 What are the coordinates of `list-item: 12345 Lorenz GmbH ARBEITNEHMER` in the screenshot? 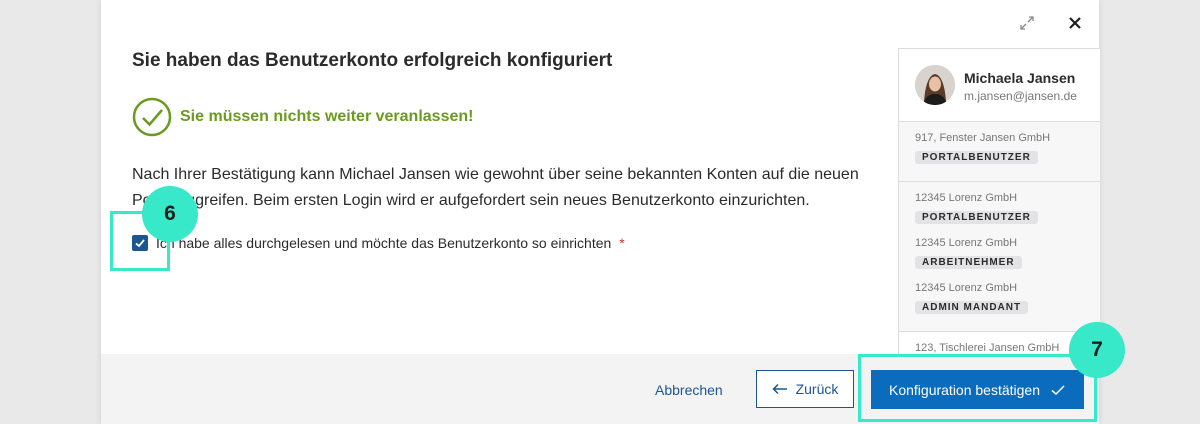 It's located at (1007, 252).